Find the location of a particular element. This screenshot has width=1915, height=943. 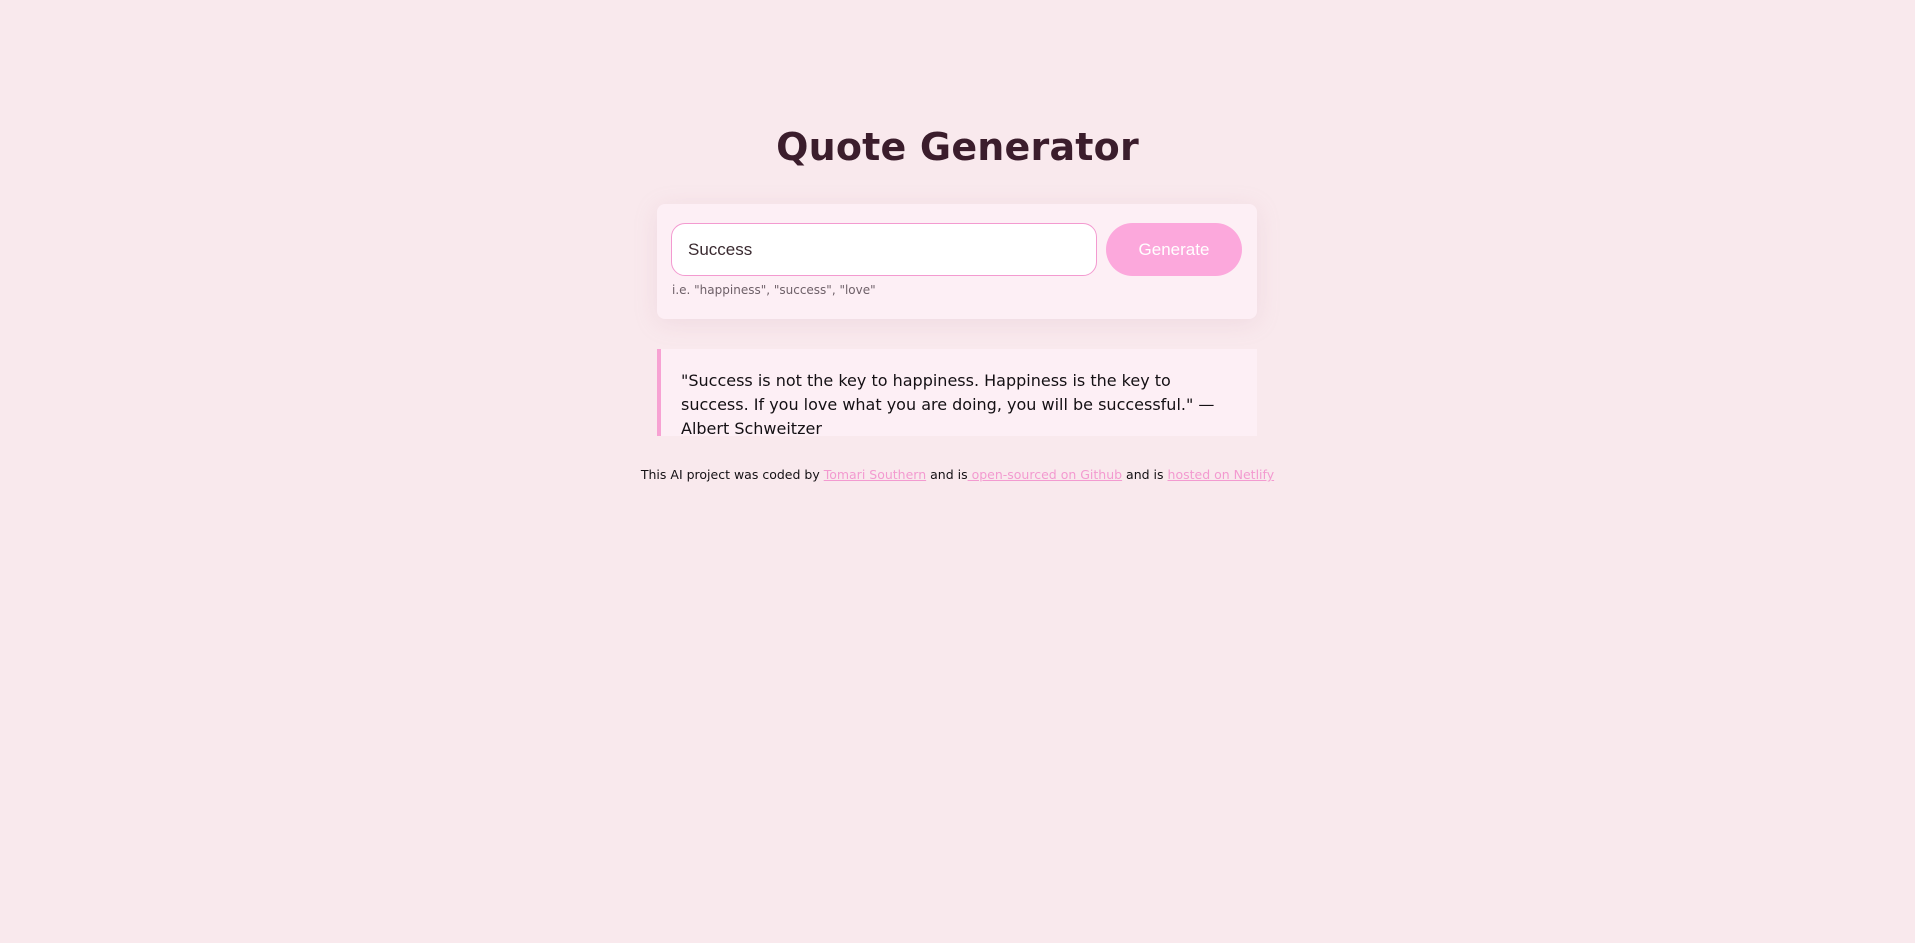

footer-prefix: This AI project was coded by is located at coordinates (732, 474).